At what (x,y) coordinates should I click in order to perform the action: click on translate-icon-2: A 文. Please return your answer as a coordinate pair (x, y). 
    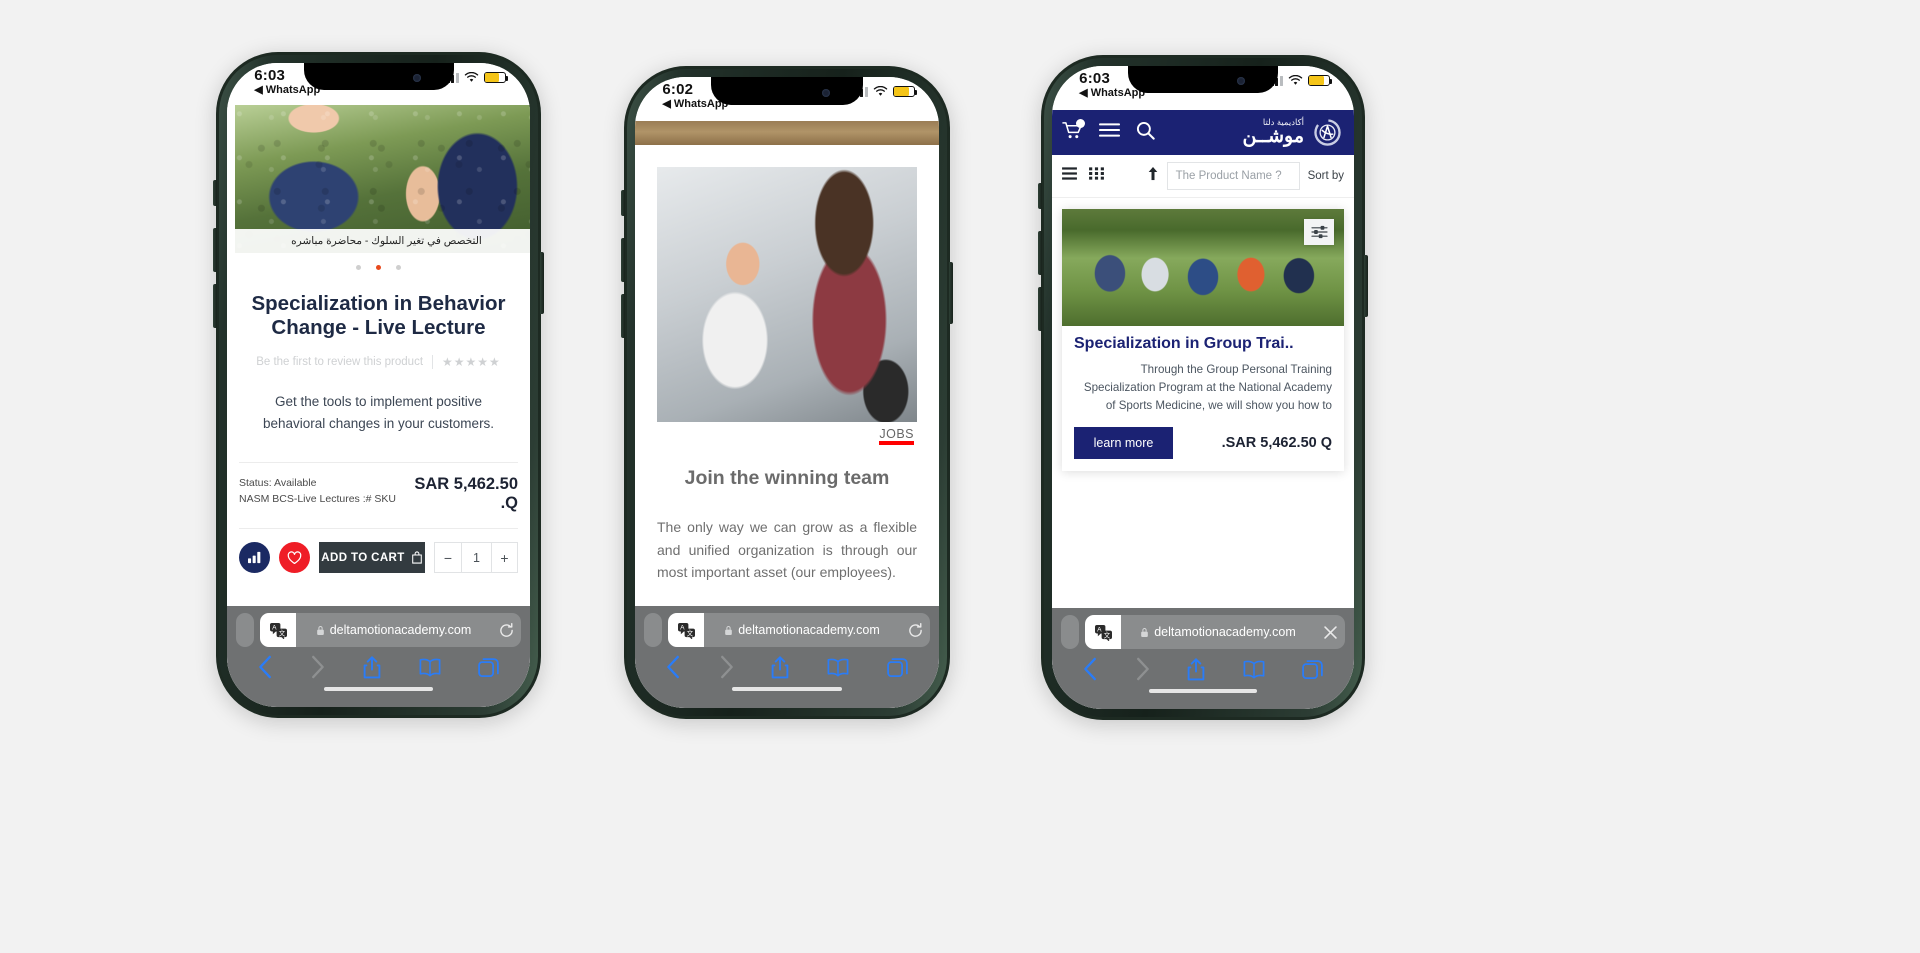
    Looking at the image, I should click on (686, 630).